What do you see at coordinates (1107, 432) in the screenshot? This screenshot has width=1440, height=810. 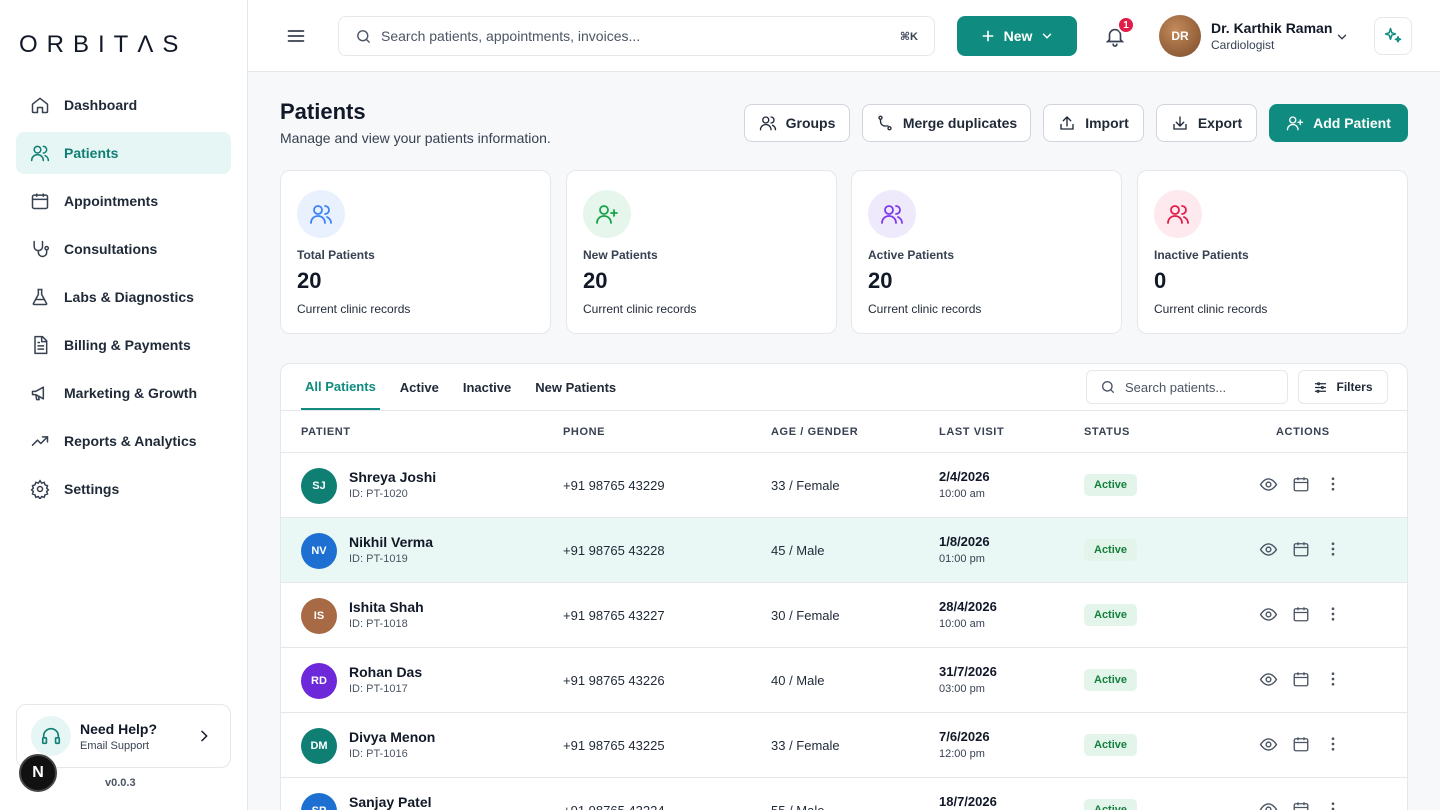 I see `column-header: STATUS` at bounding box center [1107, 432].